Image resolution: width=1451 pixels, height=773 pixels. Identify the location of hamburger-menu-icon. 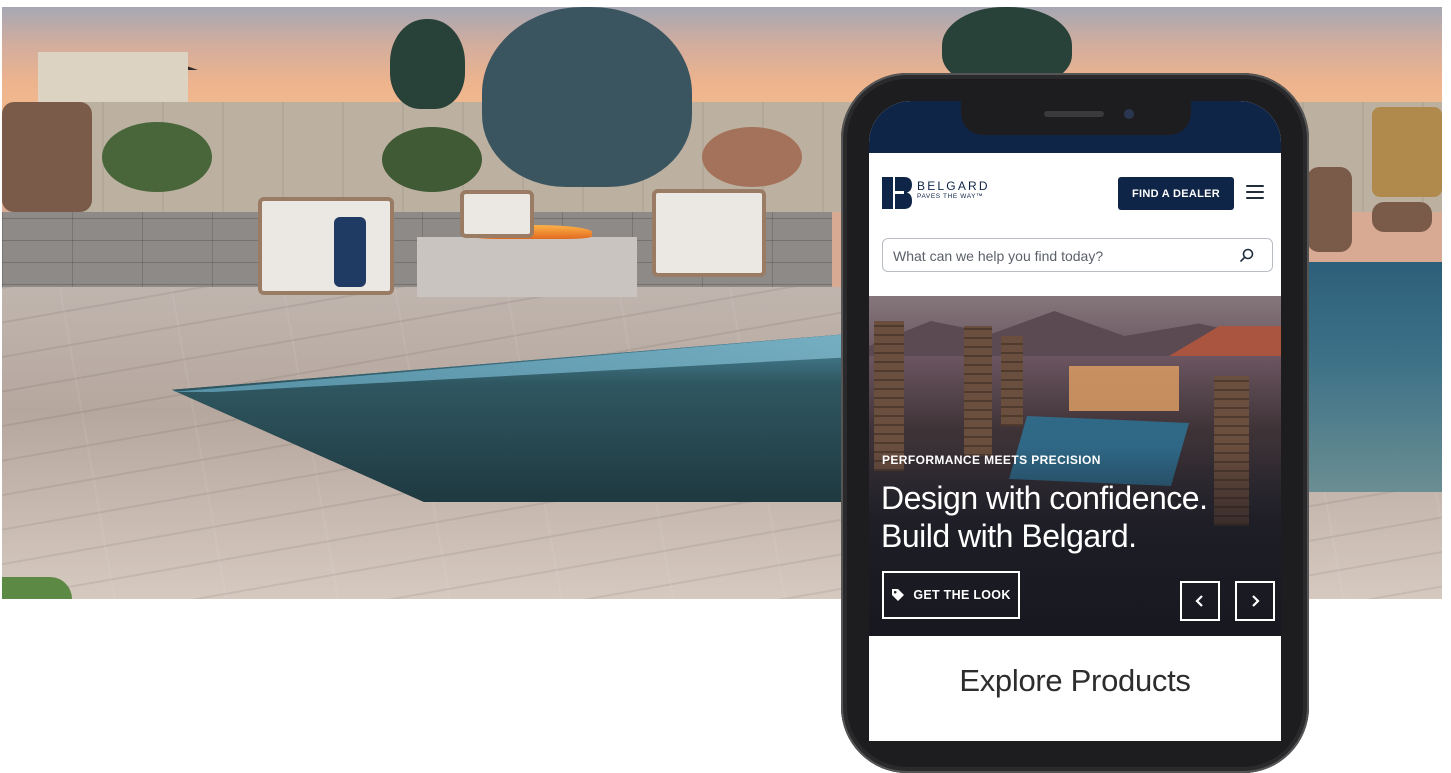
(1255, 193).